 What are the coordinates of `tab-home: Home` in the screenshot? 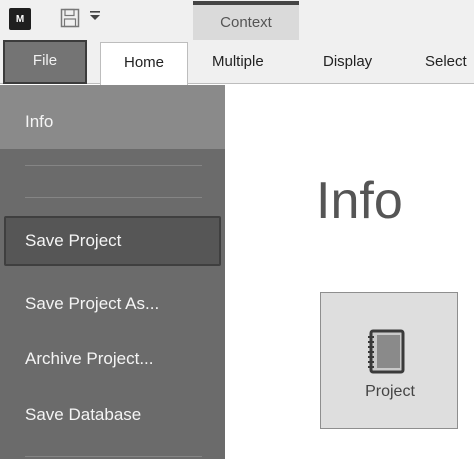 It's located at (144, 63).